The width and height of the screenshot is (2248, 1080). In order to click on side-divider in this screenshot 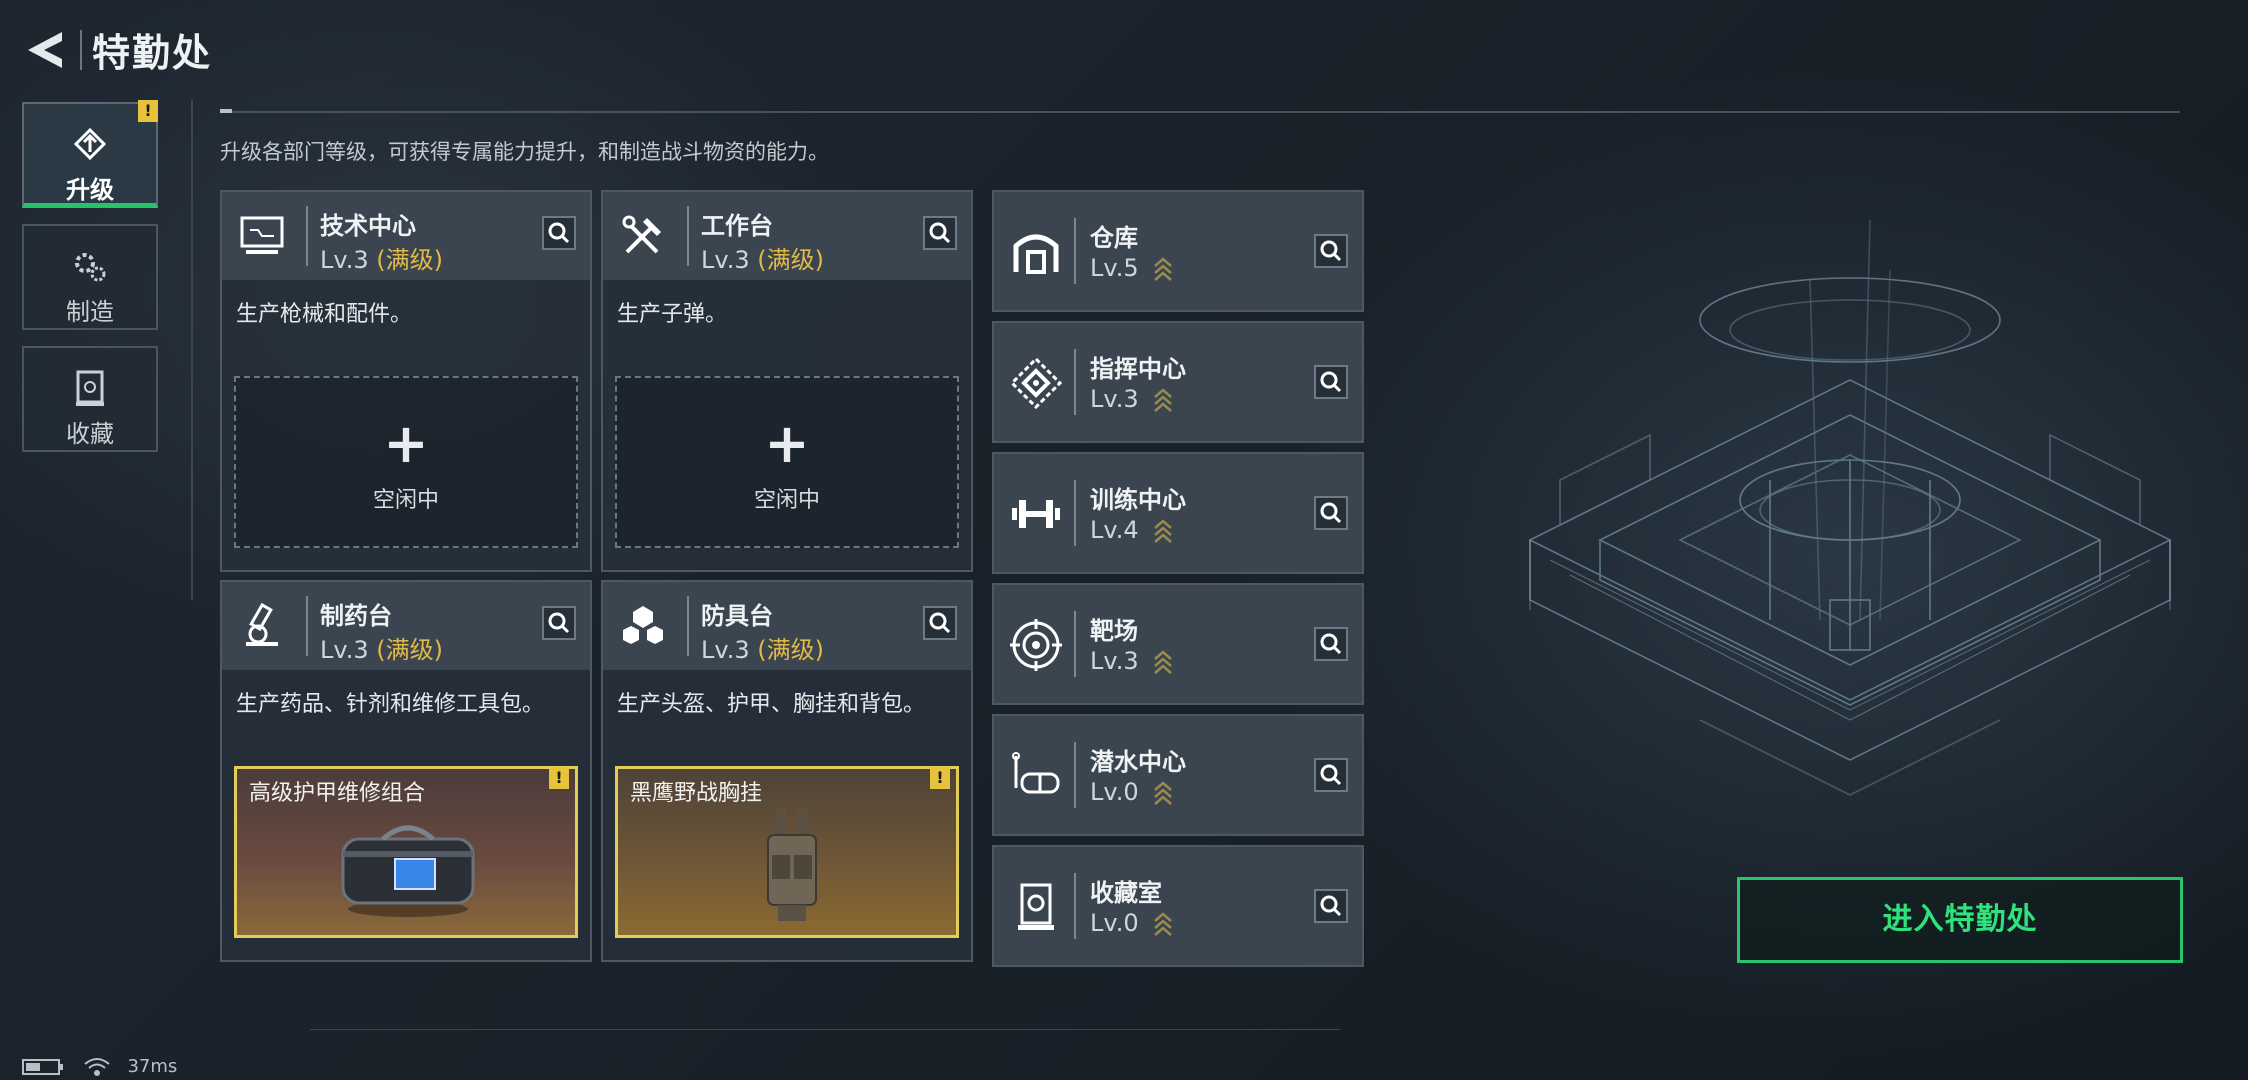, I will do `click(192, 350)`.